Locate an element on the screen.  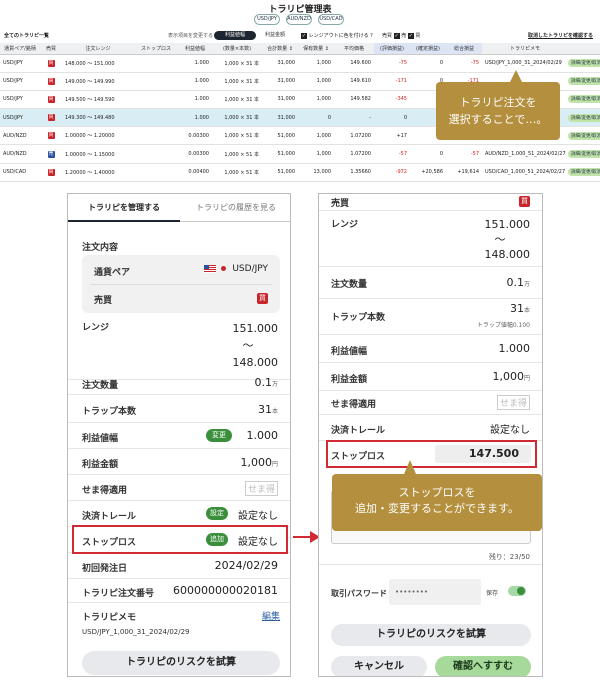
trail-set-button: 設定 is located at coordinates (217, 513).